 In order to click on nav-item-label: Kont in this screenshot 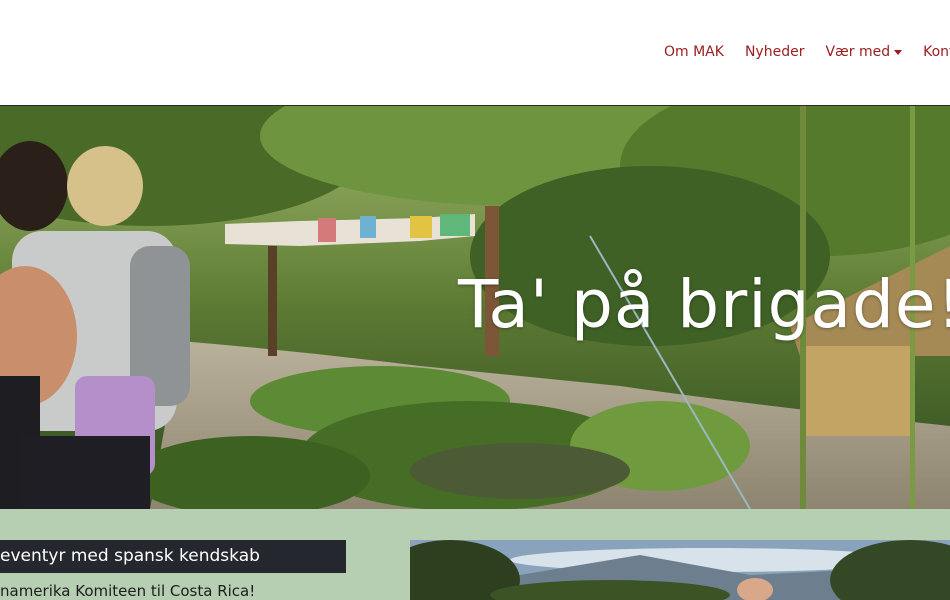, I will do `click(936, 52)`.